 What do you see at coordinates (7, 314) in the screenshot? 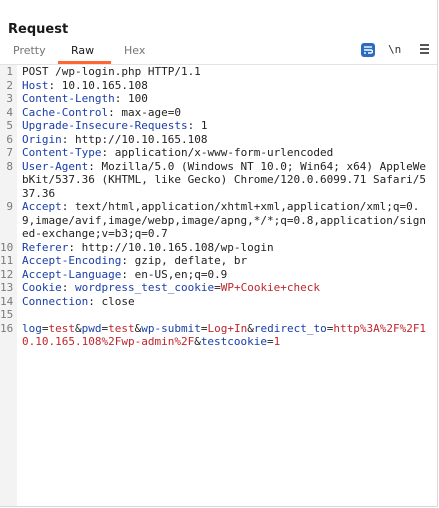
I see `line-number: 15` at bounding box center [7, 314].